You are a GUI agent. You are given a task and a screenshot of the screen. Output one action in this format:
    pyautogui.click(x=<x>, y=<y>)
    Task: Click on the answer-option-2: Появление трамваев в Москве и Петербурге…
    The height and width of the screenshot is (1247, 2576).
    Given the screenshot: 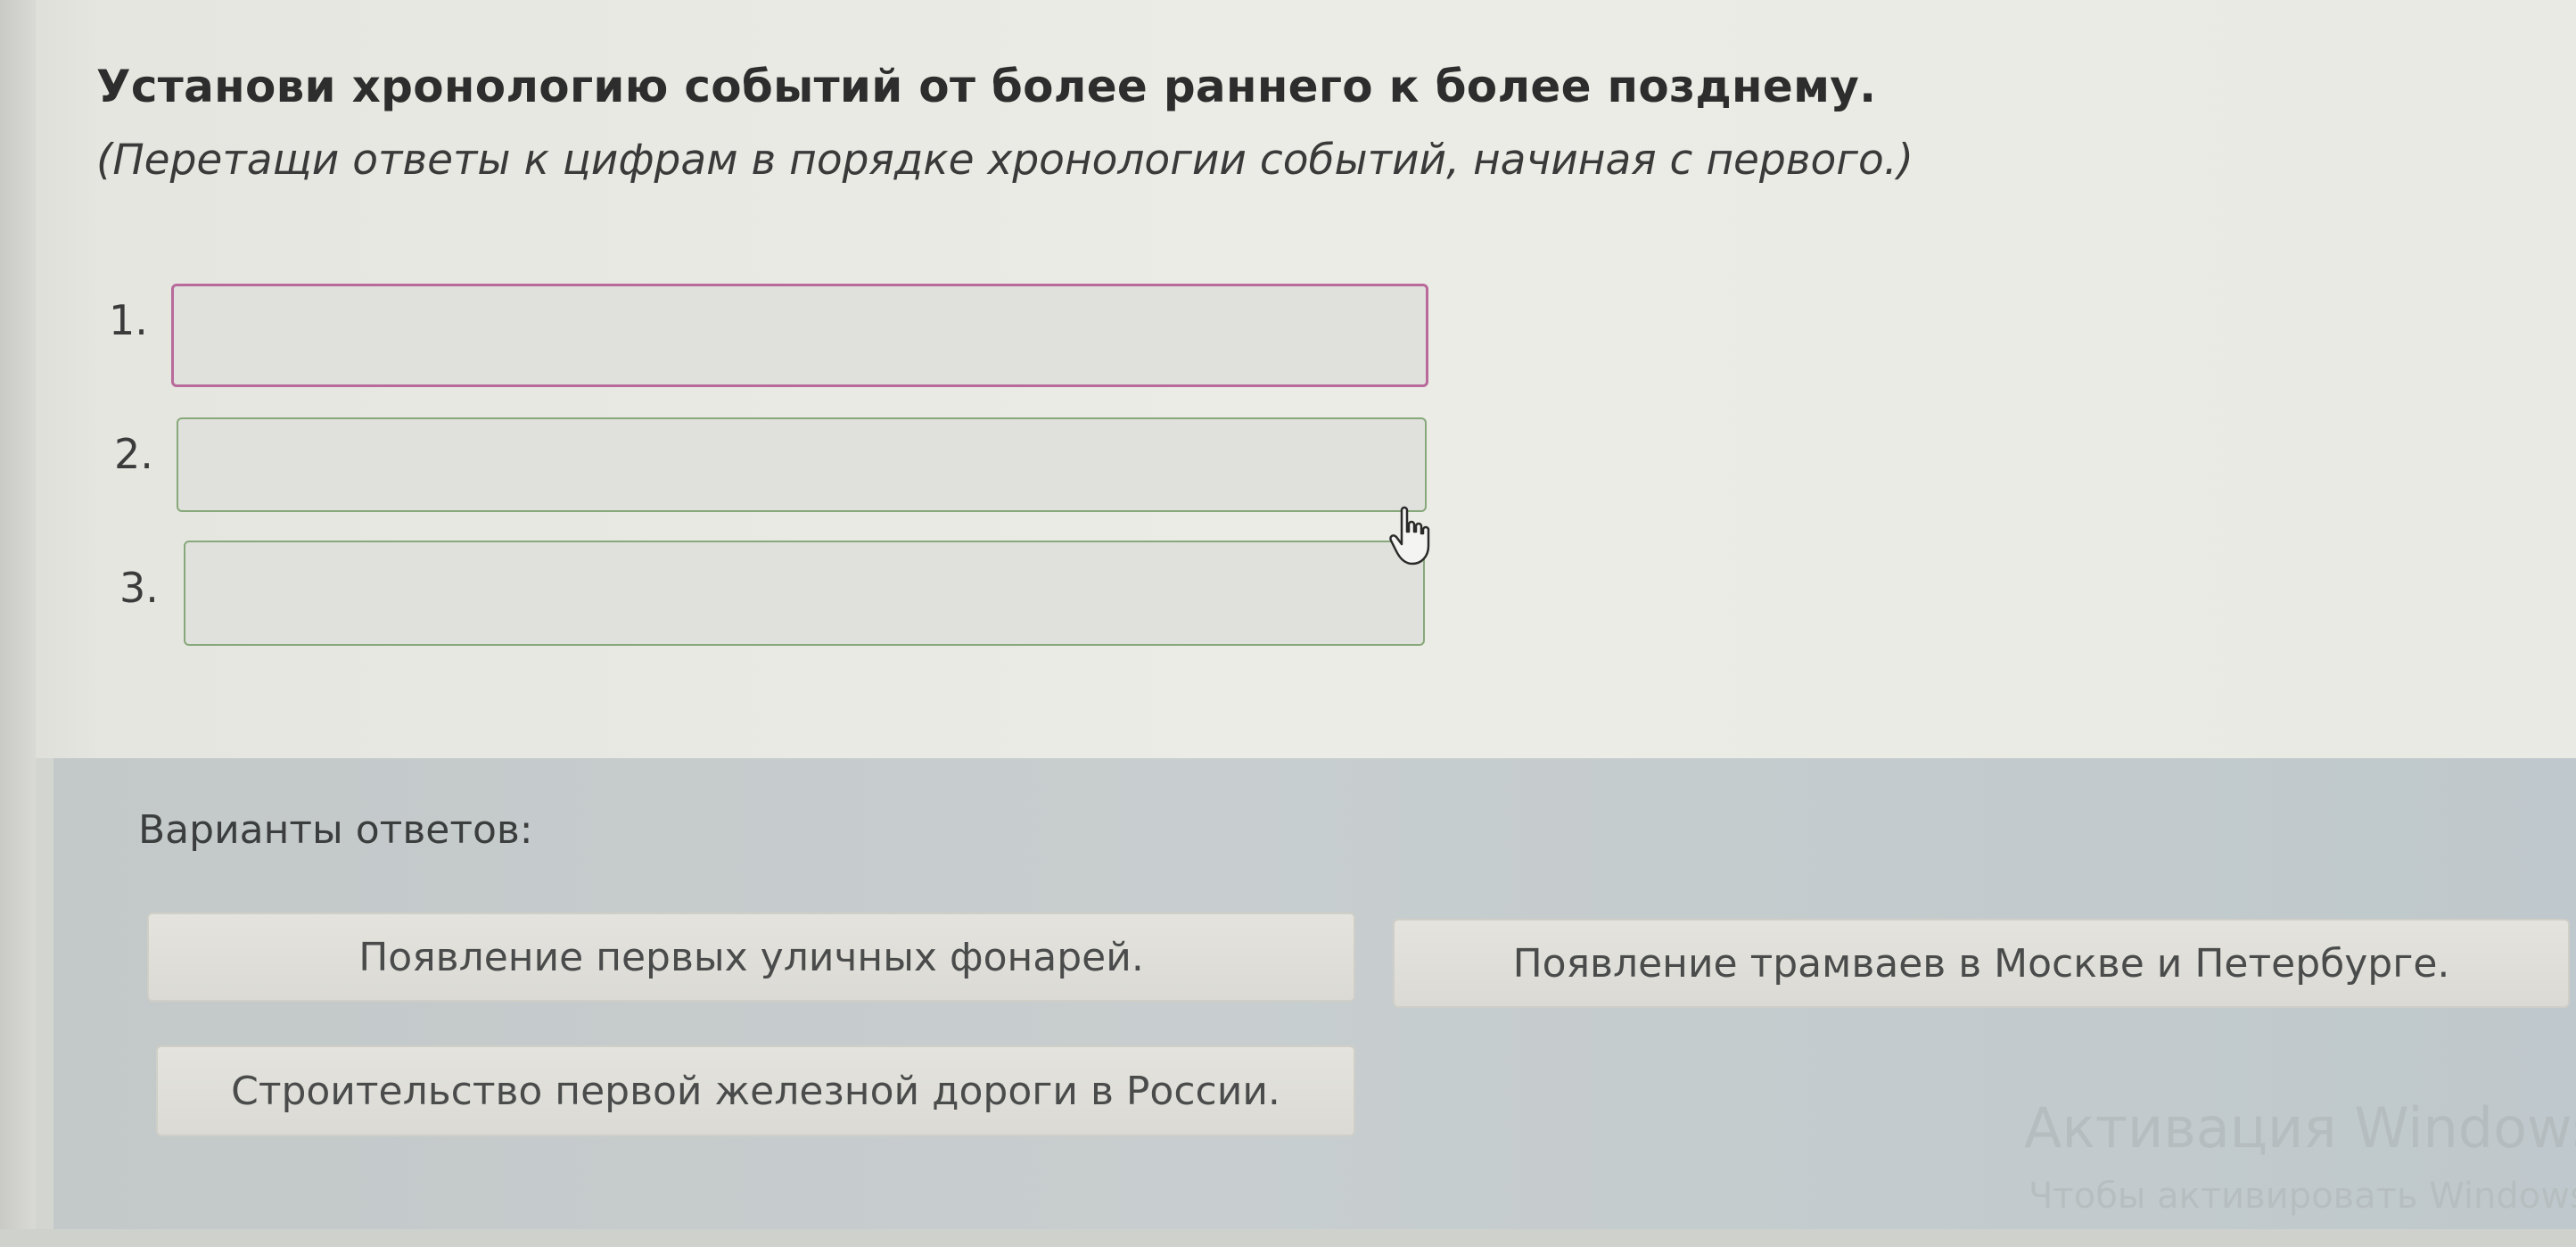 What is the action you would take?
    pyautogui.click(x=1981, y=963)
    